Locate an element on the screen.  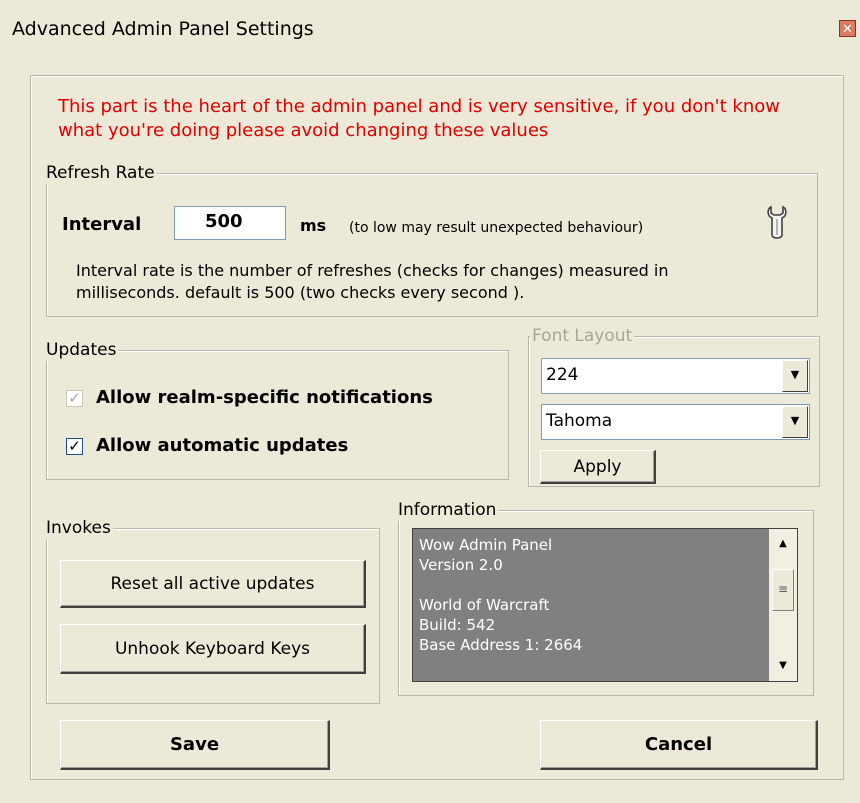
font-size-value: 224 is located at coordinates (562, 375).